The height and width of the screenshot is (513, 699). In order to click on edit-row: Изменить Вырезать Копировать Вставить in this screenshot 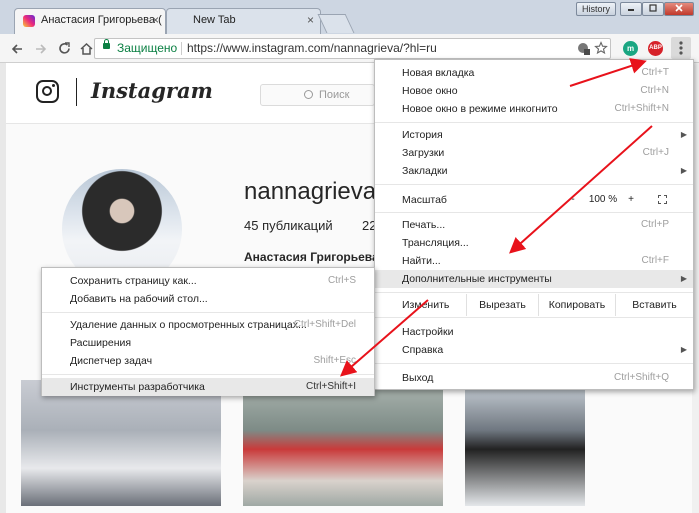, I will do `click(534, 305)`.